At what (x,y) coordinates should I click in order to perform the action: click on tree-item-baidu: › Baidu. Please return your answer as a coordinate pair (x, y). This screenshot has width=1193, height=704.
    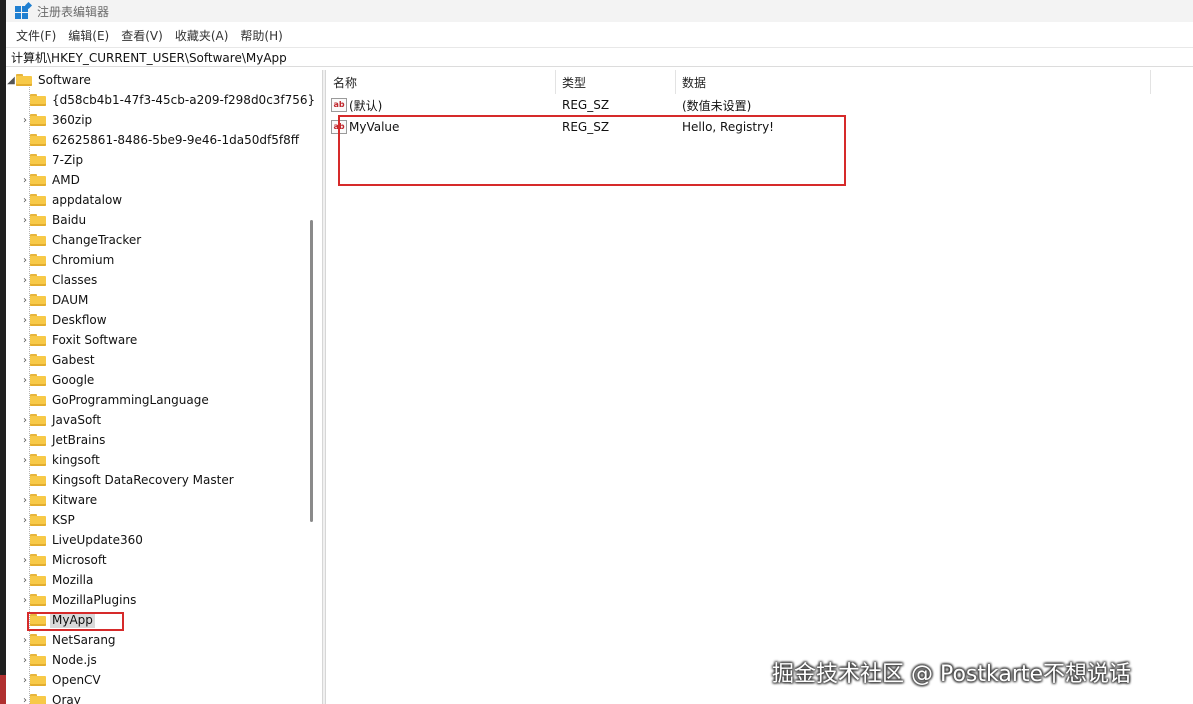
    Looking at the image, I should click on (54, 220).